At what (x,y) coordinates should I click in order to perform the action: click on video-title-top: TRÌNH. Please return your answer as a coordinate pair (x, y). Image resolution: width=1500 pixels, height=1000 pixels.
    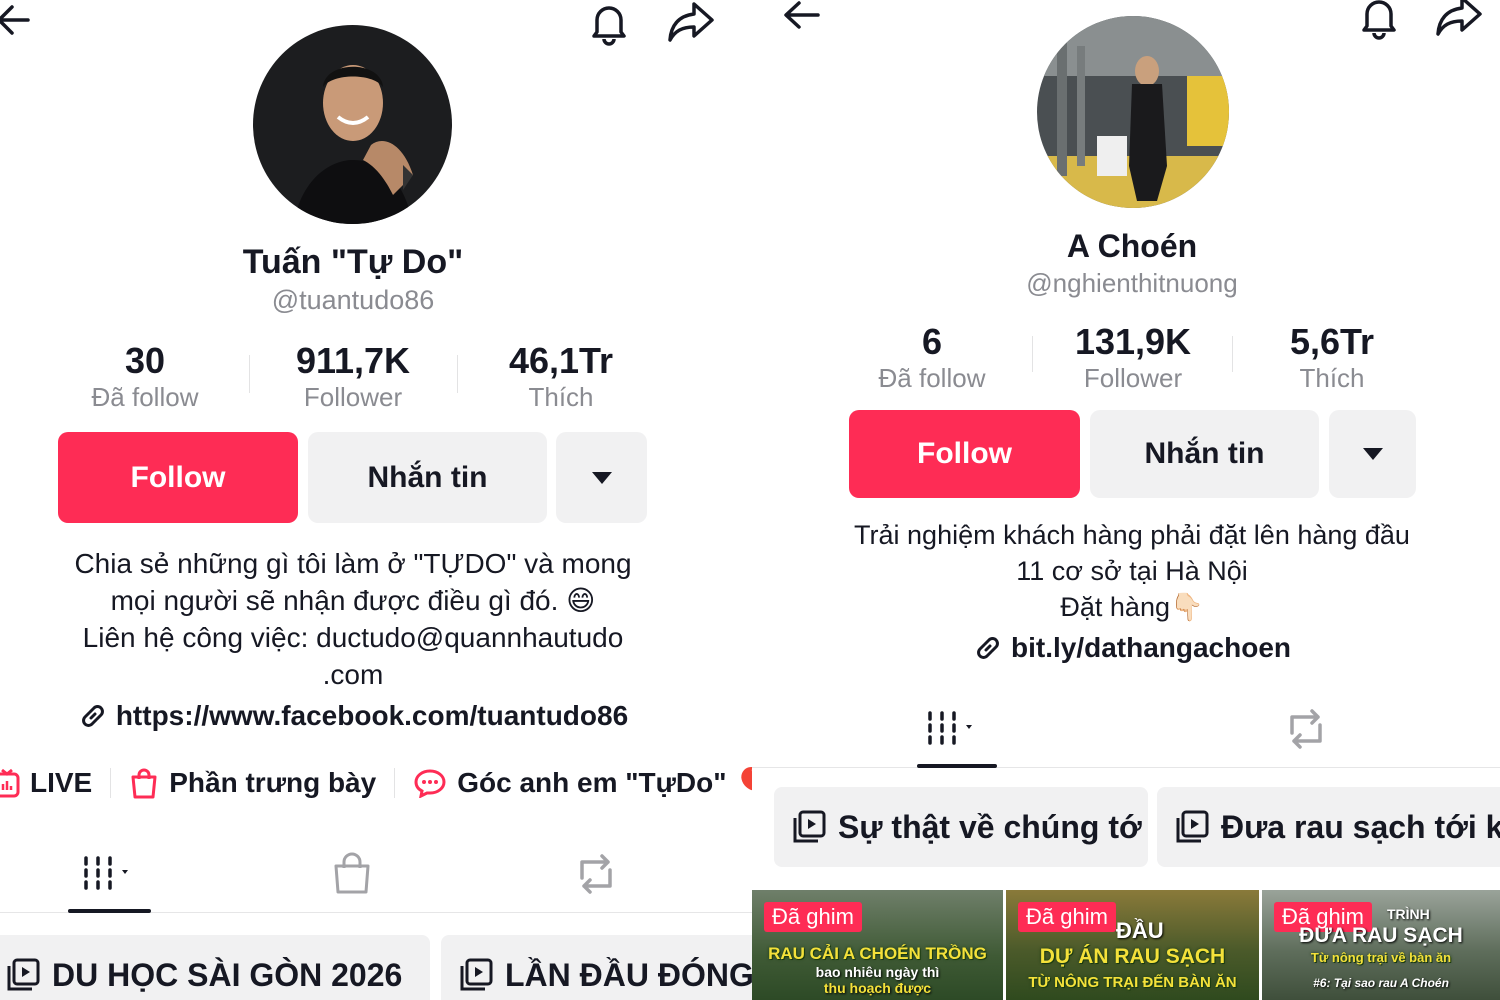
    Looking at the image, I should click on (1408, 914).